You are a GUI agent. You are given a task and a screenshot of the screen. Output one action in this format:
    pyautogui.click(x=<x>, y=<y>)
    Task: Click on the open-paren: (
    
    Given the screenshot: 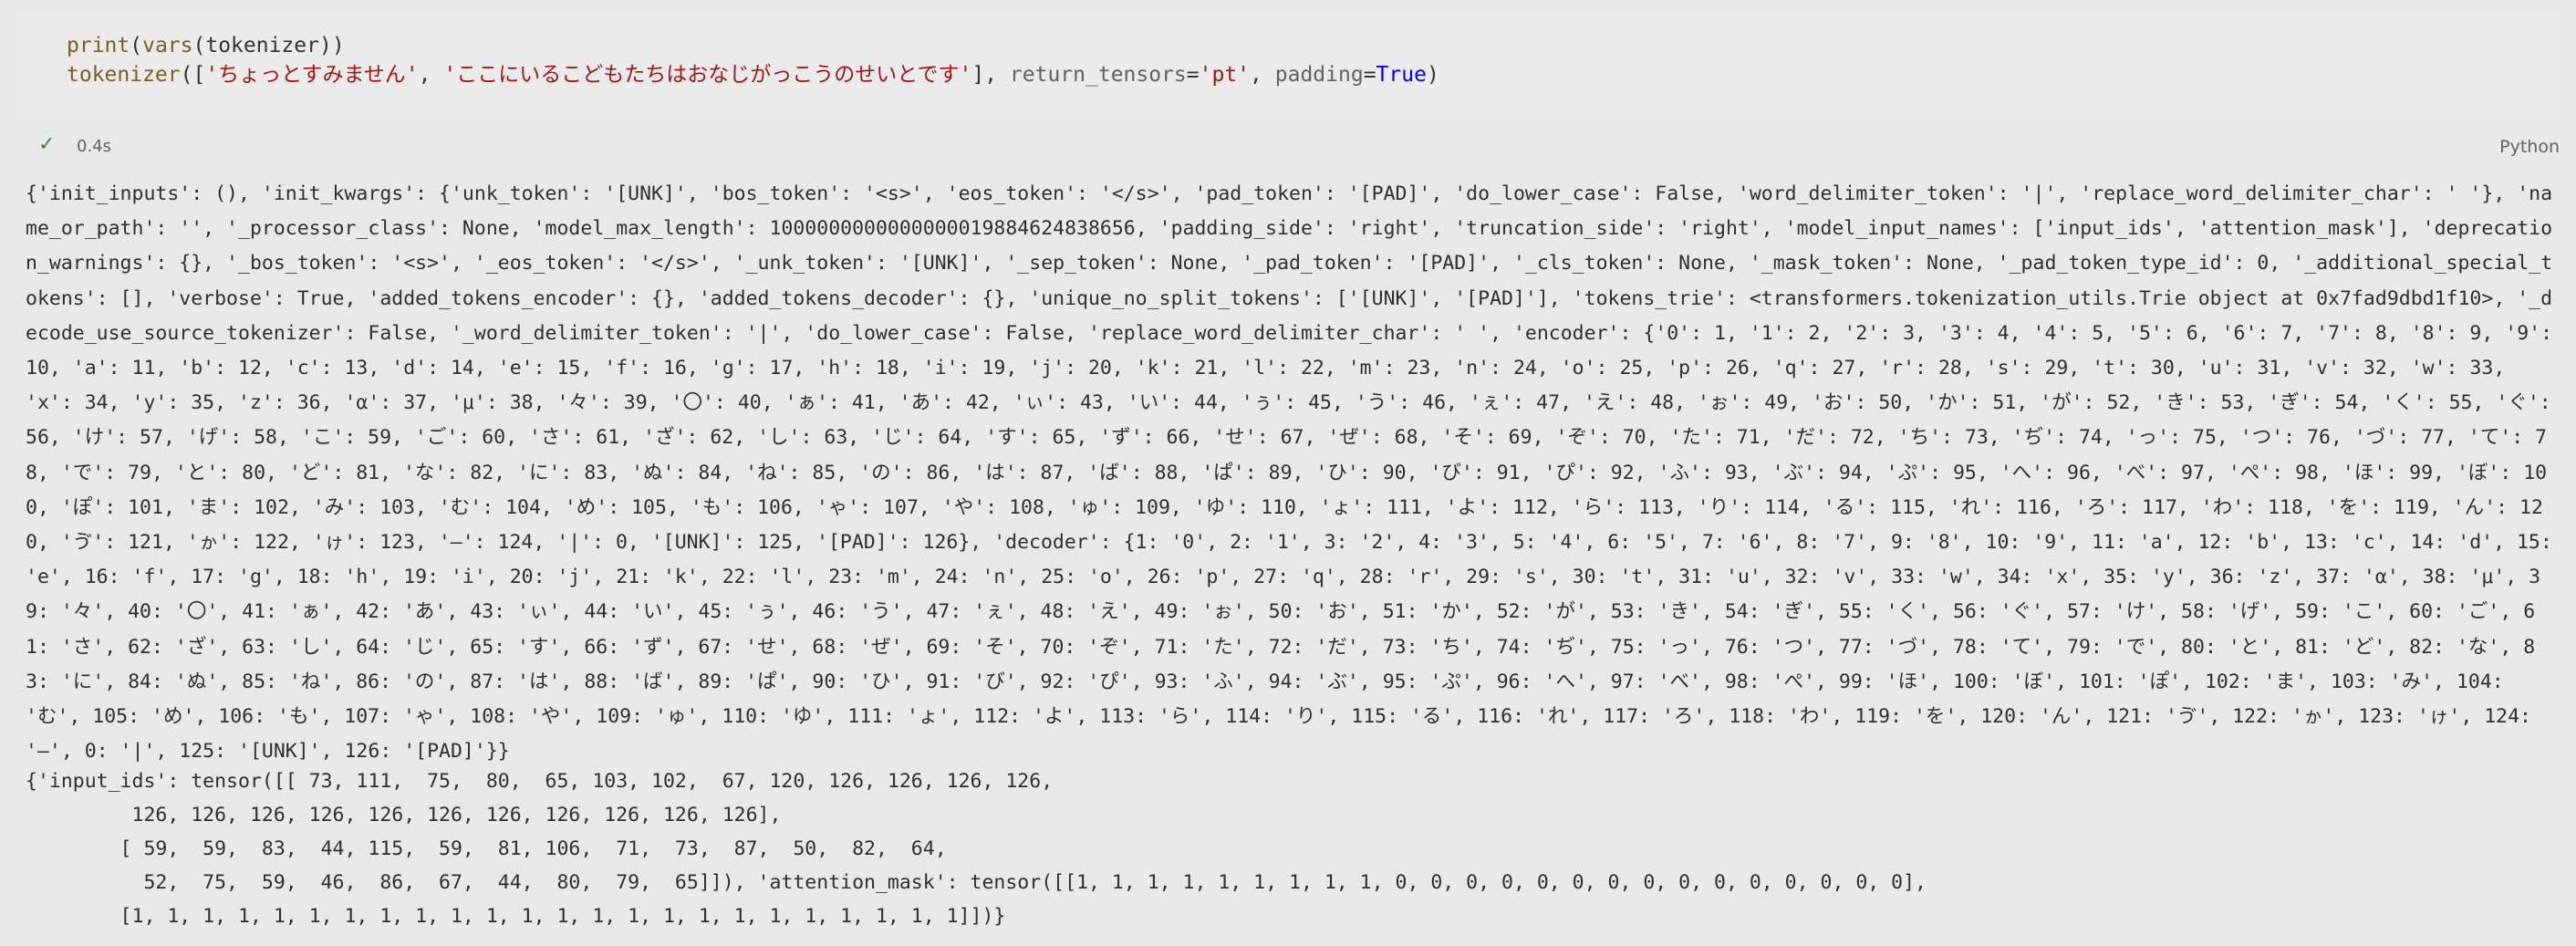 What is the action you would take?
    pyautogui.click(x=136, y=46)
    